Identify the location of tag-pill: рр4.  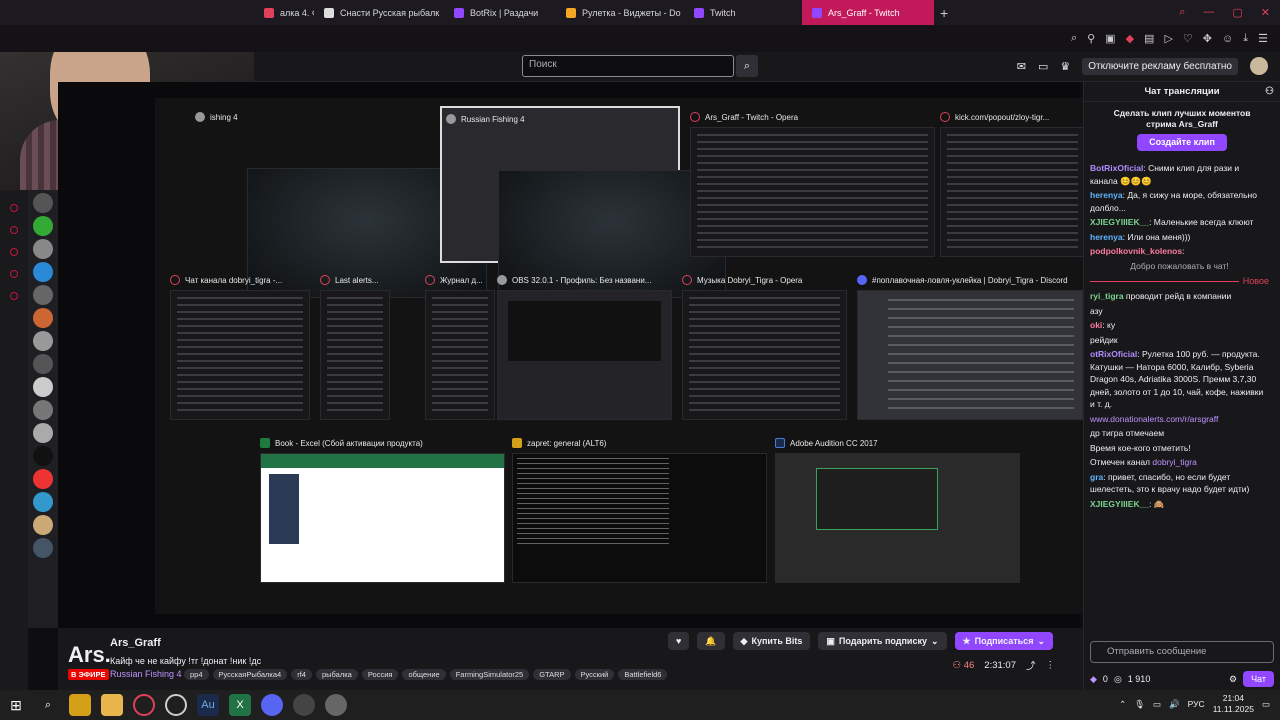
(196, 674).